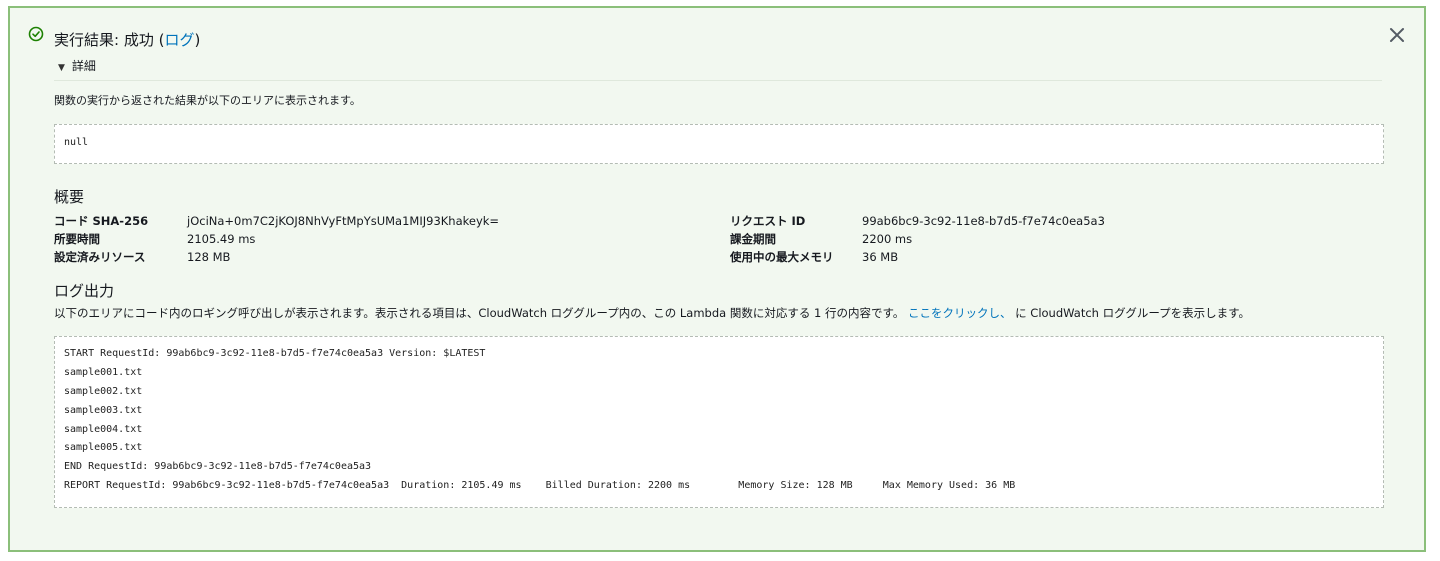  I want to click on summary-label: 使用中の最大メモリ, so click(782, 257).